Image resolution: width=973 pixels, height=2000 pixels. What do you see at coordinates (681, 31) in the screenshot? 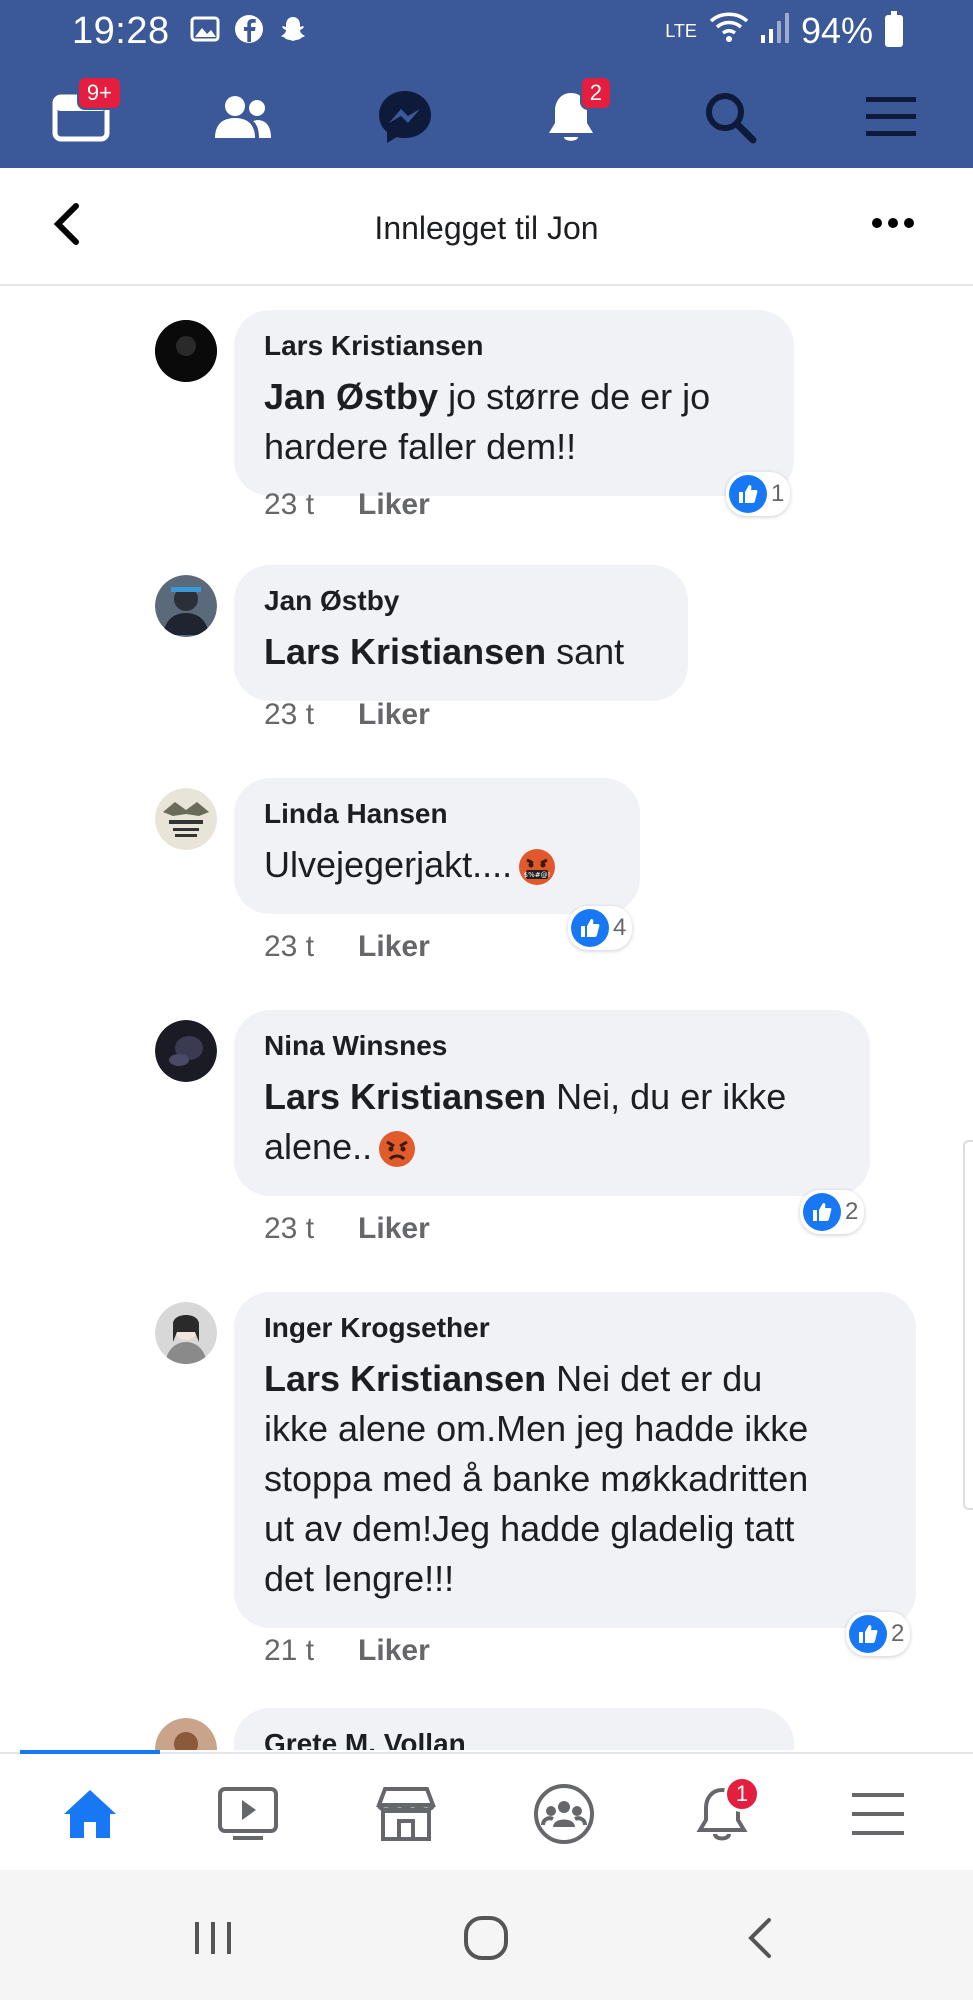
I see `volte-label: LTE` at bounding box center [681, 31].